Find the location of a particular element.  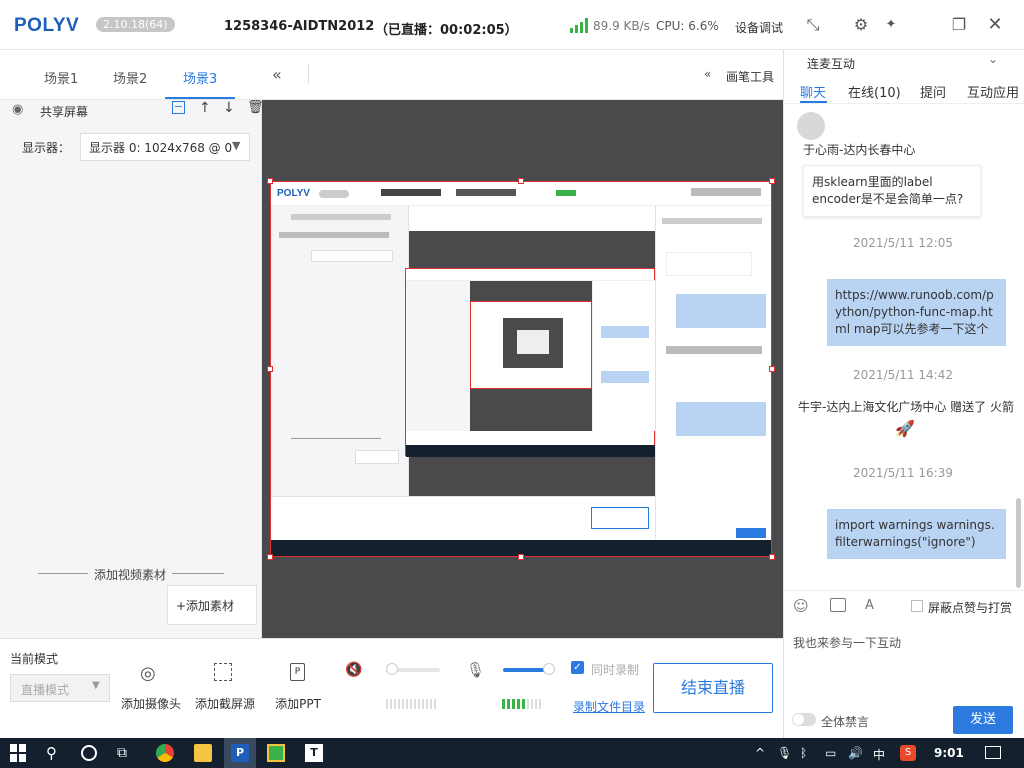

ime-indicator: 中 is located at coordinates (879, 754).